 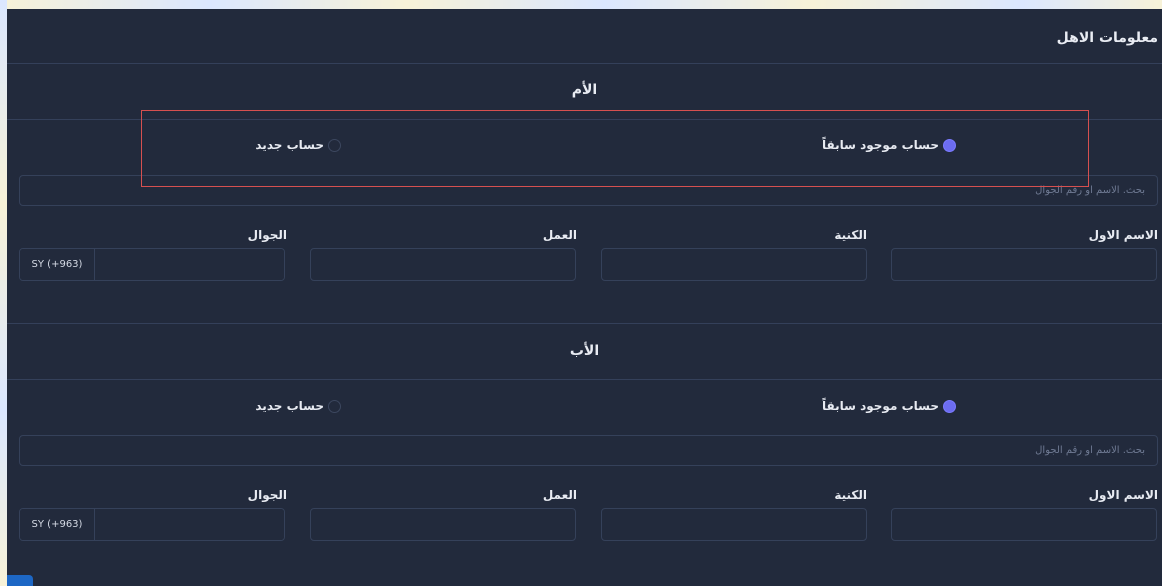 I want to click on mother-section-divider, so click(x=584, y=119).